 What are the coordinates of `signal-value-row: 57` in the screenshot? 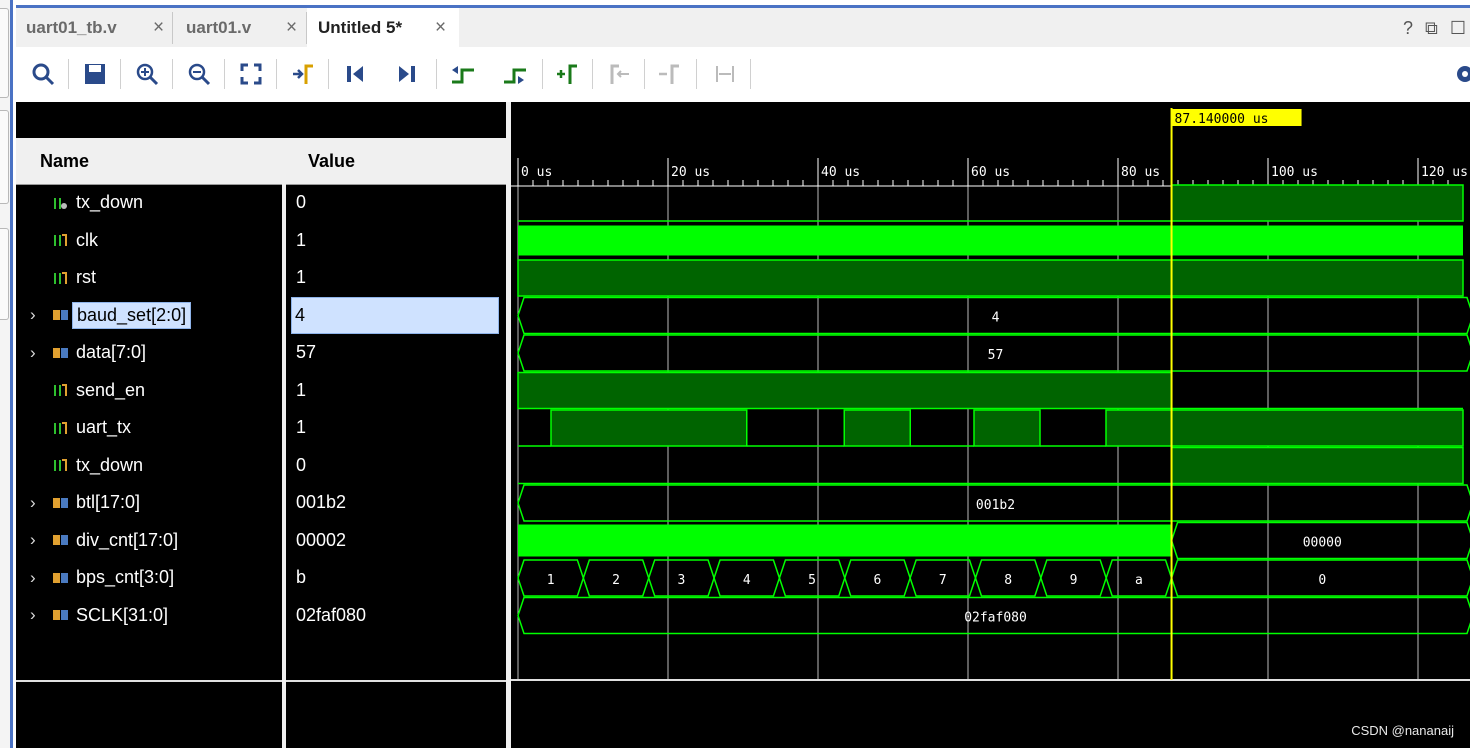 It's located at (396, 352).